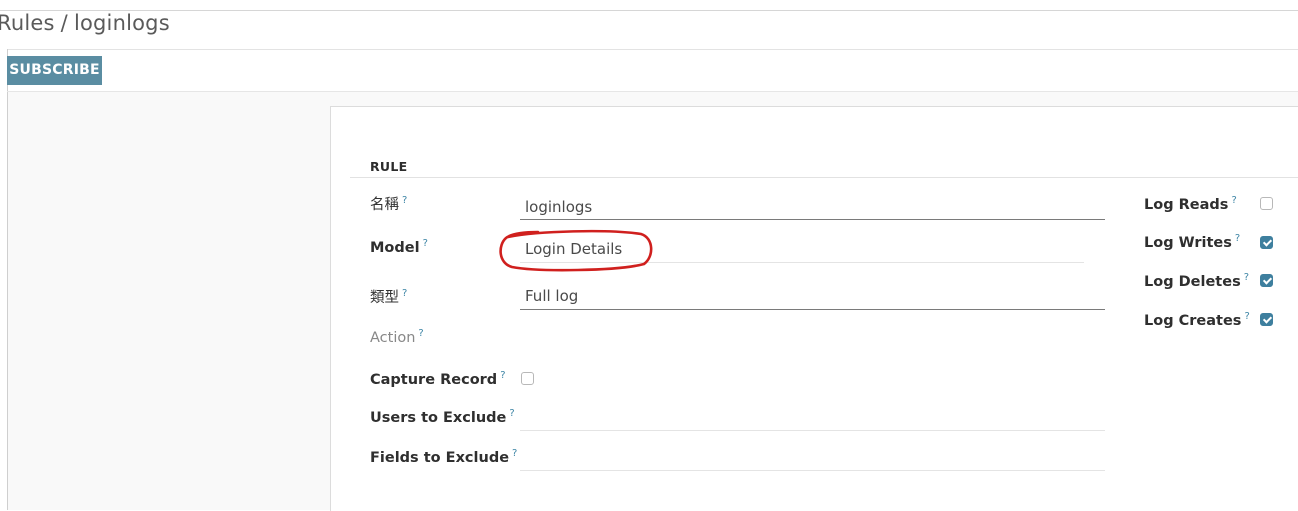 This screenshot has width=1298, height=511. I want to click on users-to-exclude-label: Users to Exclude?, so click(442, 417).